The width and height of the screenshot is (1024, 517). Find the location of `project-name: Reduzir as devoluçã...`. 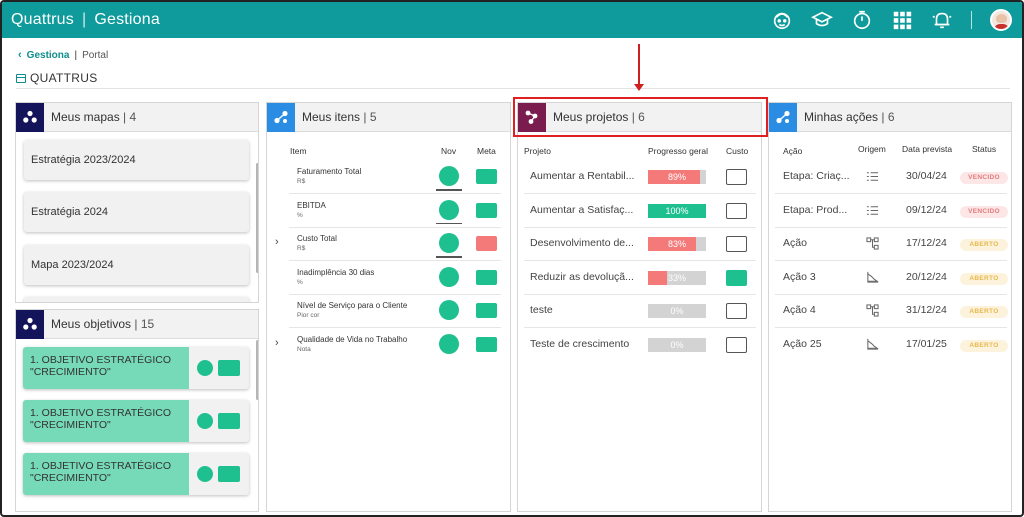

project-name: Reduzir as devoluçã... is located at coordinates (582, 277).